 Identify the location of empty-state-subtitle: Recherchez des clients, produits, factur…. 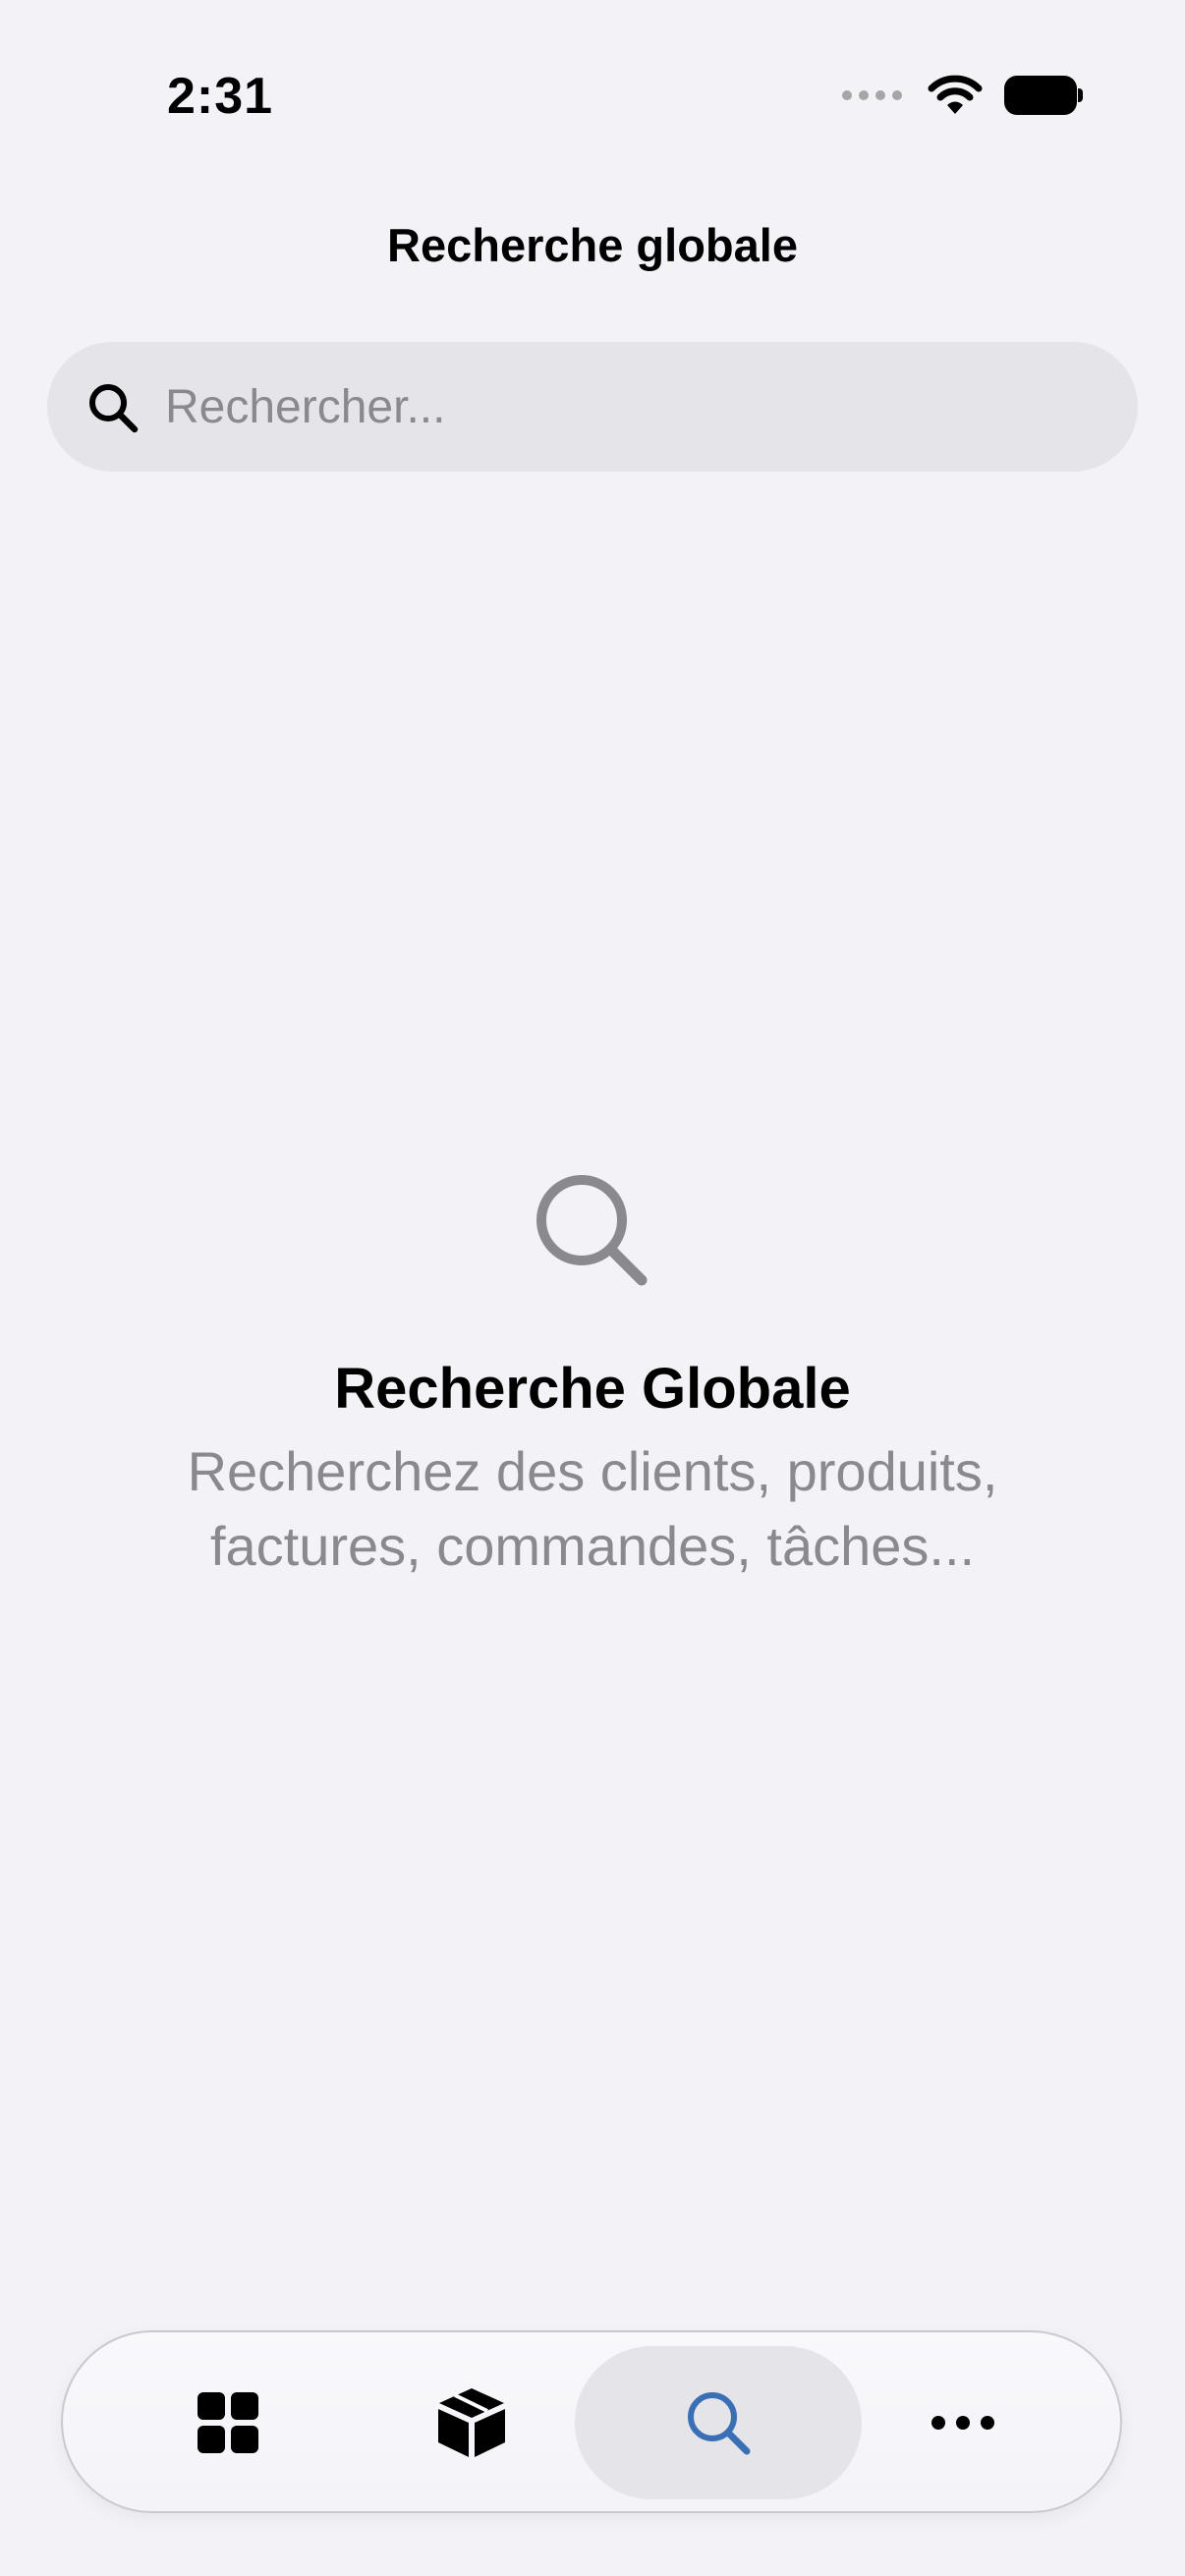
(592, 1508).